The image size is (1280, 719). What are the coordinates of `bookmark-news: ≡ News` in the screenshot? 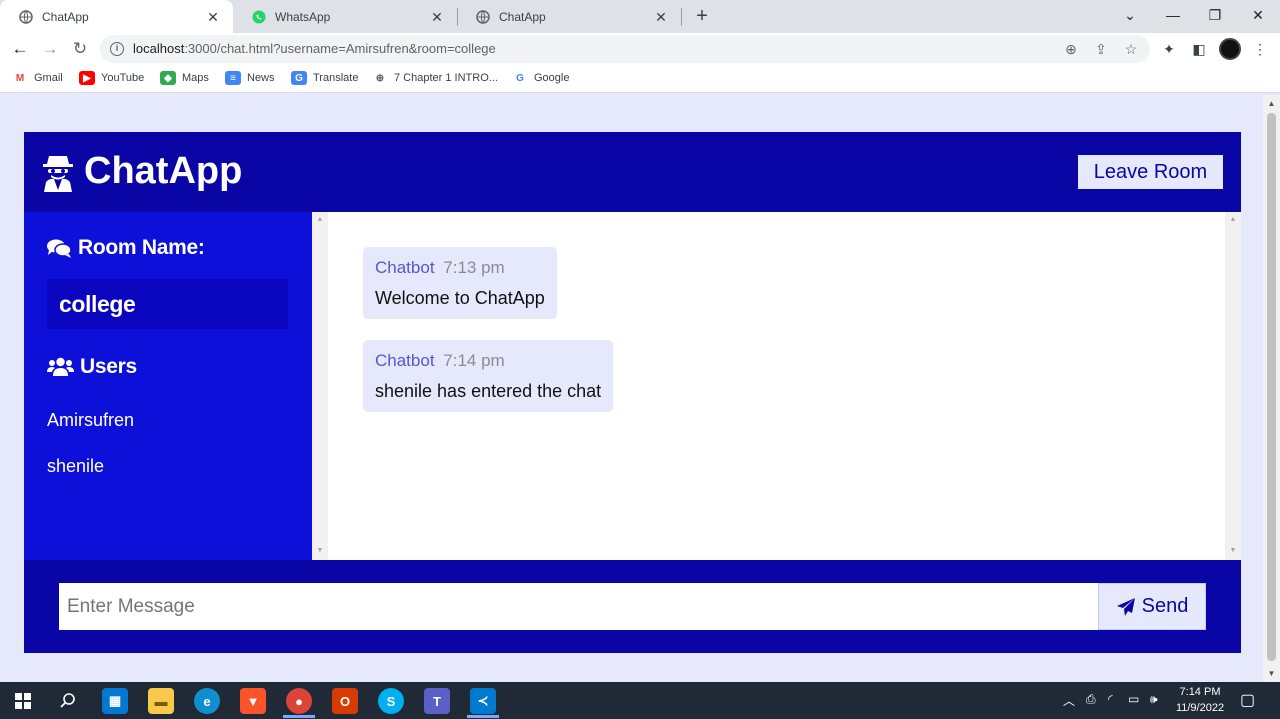 It's located at (250, 78).